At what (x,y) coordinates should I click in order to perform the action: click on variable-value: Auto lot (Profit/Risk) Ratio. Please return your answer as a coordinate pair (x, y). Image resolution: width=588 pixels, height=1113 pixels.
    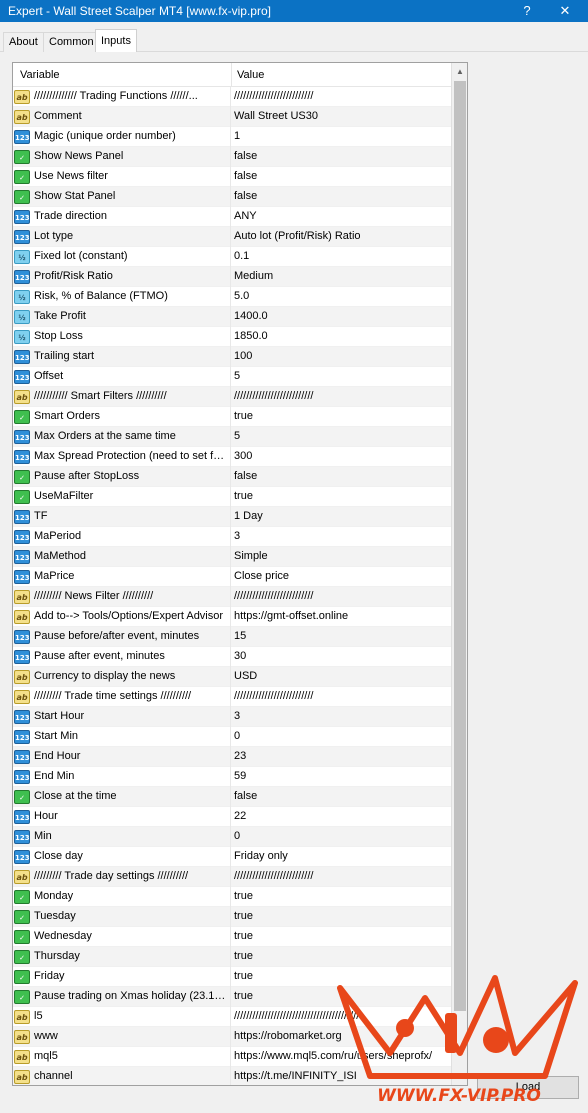
    Looking at the image, I should click on (341, 236).